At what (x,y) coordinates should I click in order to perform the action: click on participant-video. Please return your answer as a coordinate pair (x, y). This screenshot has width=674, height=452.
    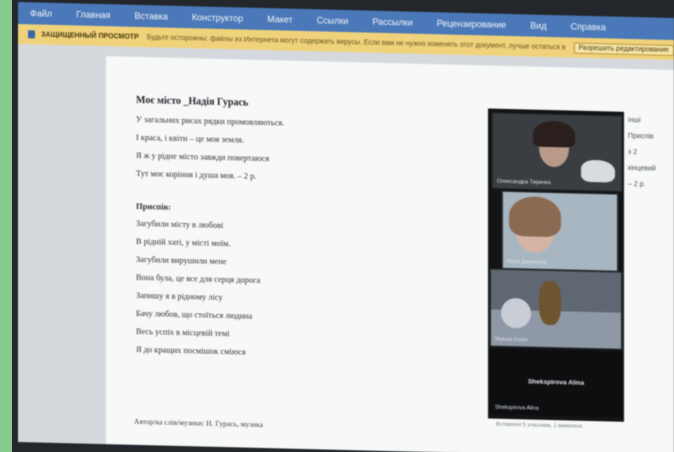
    Looking at the image, I should click on (516, 313).